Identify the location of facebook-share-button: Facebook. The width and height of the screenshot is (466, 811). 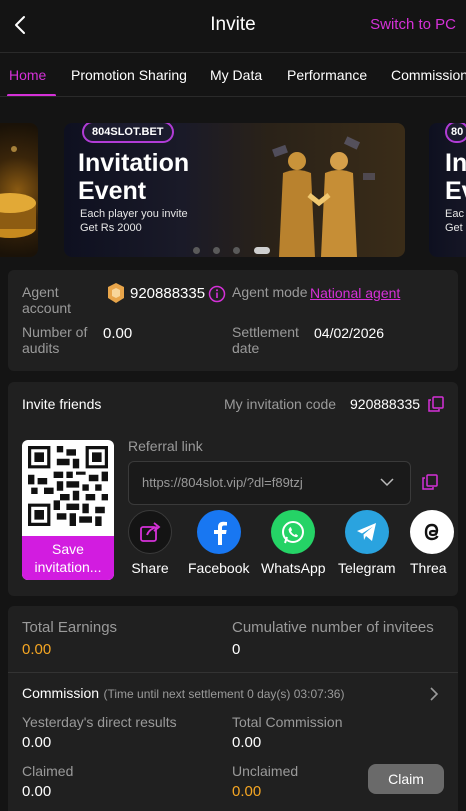
(218, 543).